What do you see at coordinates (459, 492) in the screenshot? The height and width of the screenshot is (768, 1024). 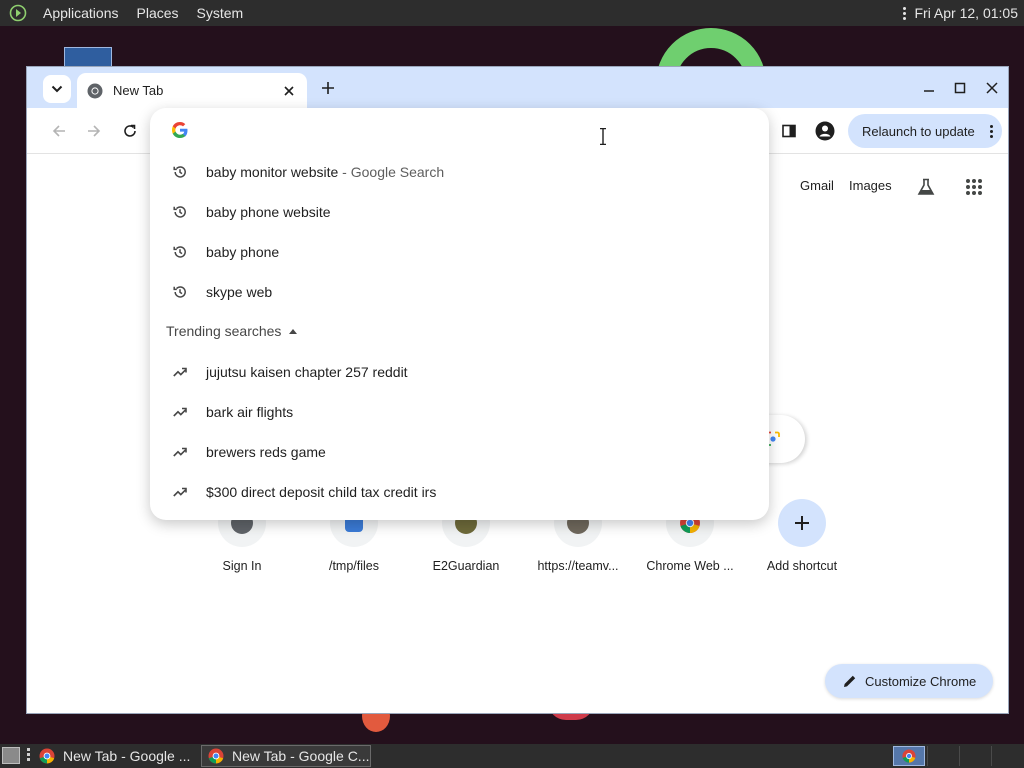 I see `suggestion-trending-3: $300 direct deposit child tax credit irs` at bounding box center [459, 492].